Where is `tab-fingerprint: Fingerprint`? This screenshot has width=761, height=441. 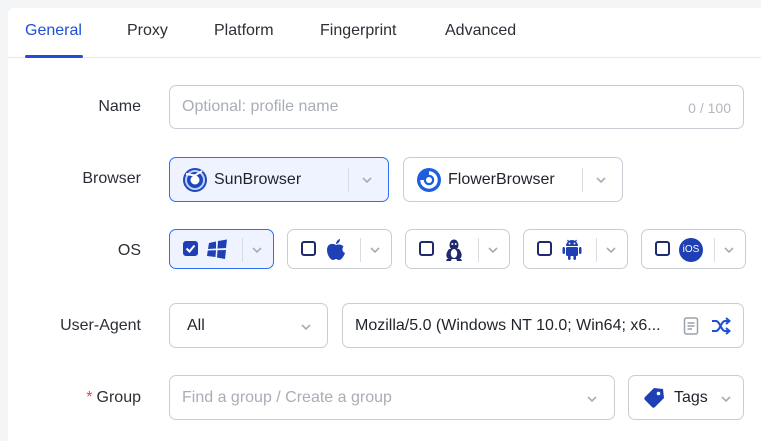
tab-fingerprint: Fingerprint is located at coordinates (358, 31).